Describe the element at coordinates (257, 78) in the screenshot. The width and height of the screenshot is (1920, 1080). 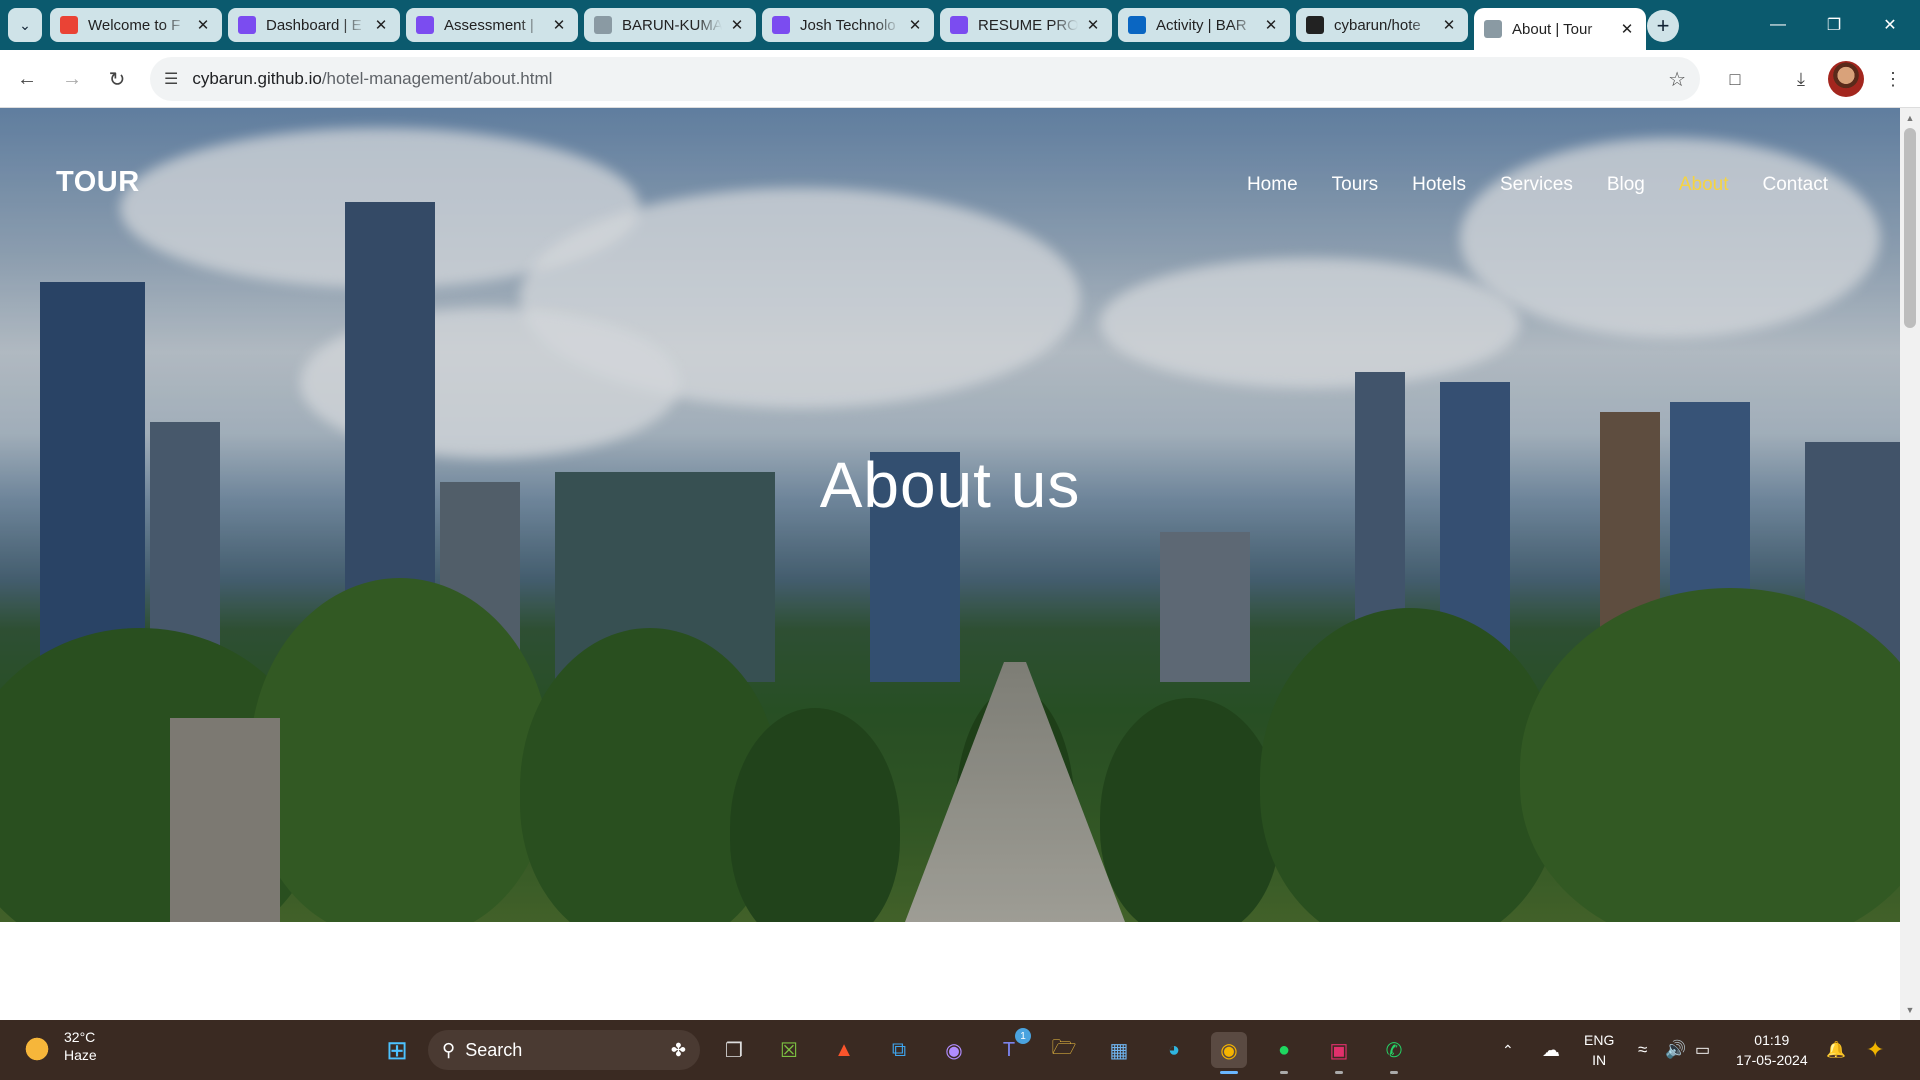
I see `url-host: cybarun.github.io` at that location.